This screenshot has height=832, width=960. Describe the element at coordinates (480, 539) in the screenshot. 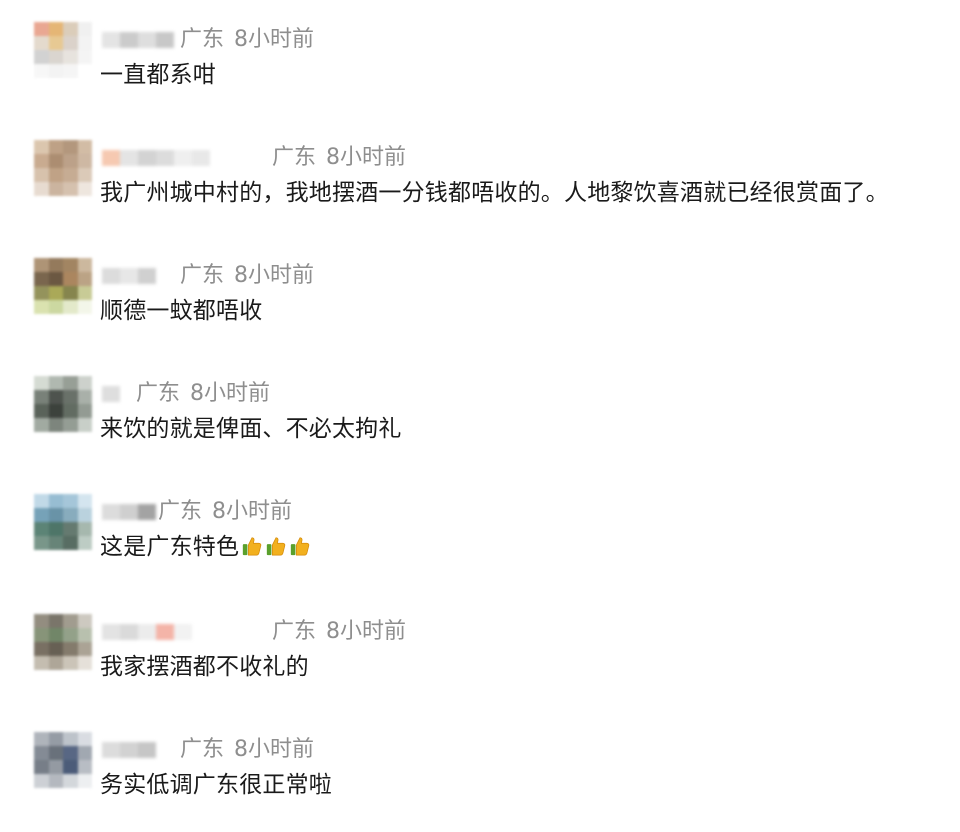

I see `comment-item: 广东 8小时前 这是广东特色` at that location.